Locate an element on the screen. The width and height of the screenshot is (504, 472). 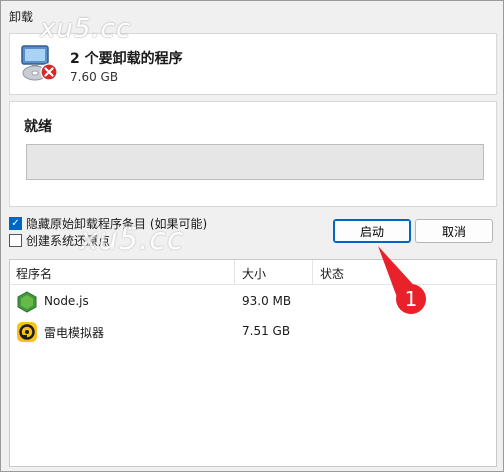
programs-count-title: 2 个要卸载的程序 is located at coordinates (126, 59).